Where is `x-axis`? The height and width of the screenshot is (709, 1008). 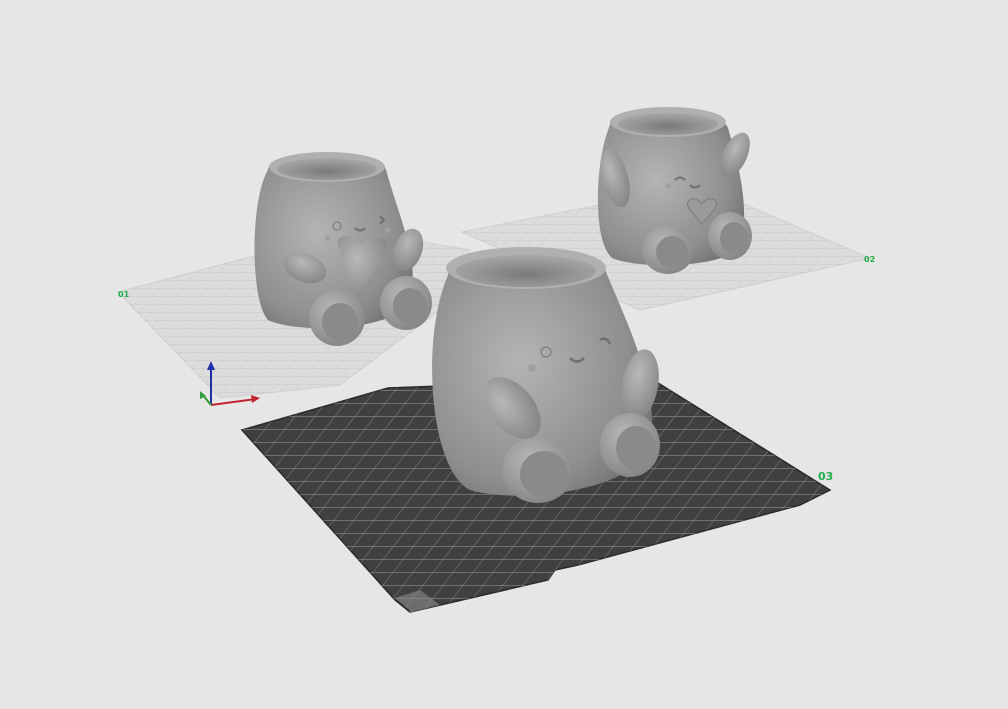
x-axis is located at coordinates (233, 402).